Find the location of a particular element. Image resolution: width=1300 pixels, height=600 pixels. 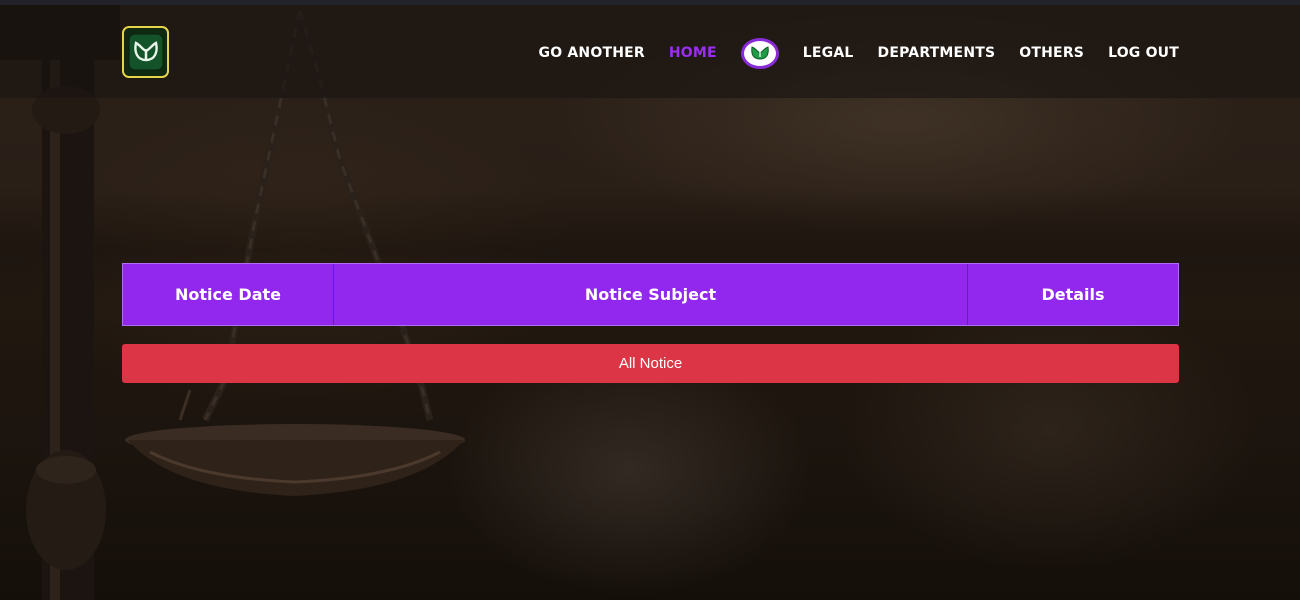

nav-log-out: LOG OUT is located at coordinates (1143, 53).